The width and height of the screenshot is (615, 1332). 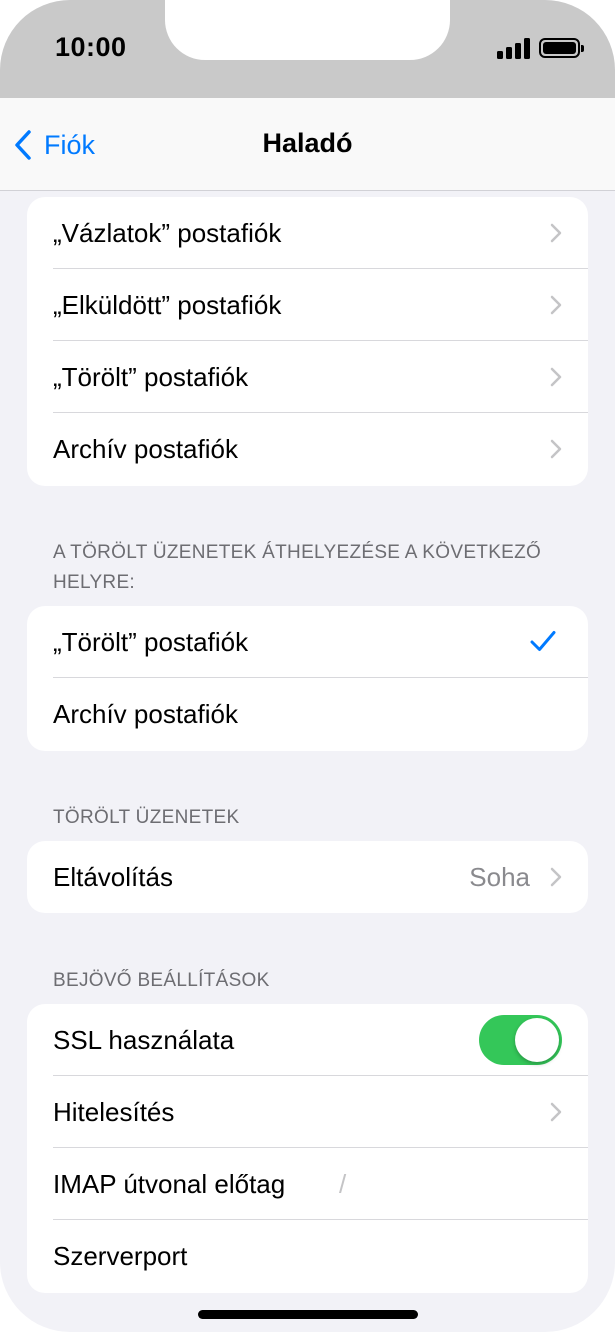 What do you see at coordinates (307, 1040) in the screenshot?
I see `row-use-ssl: SSL használata` at bounding box center [307, 1040].